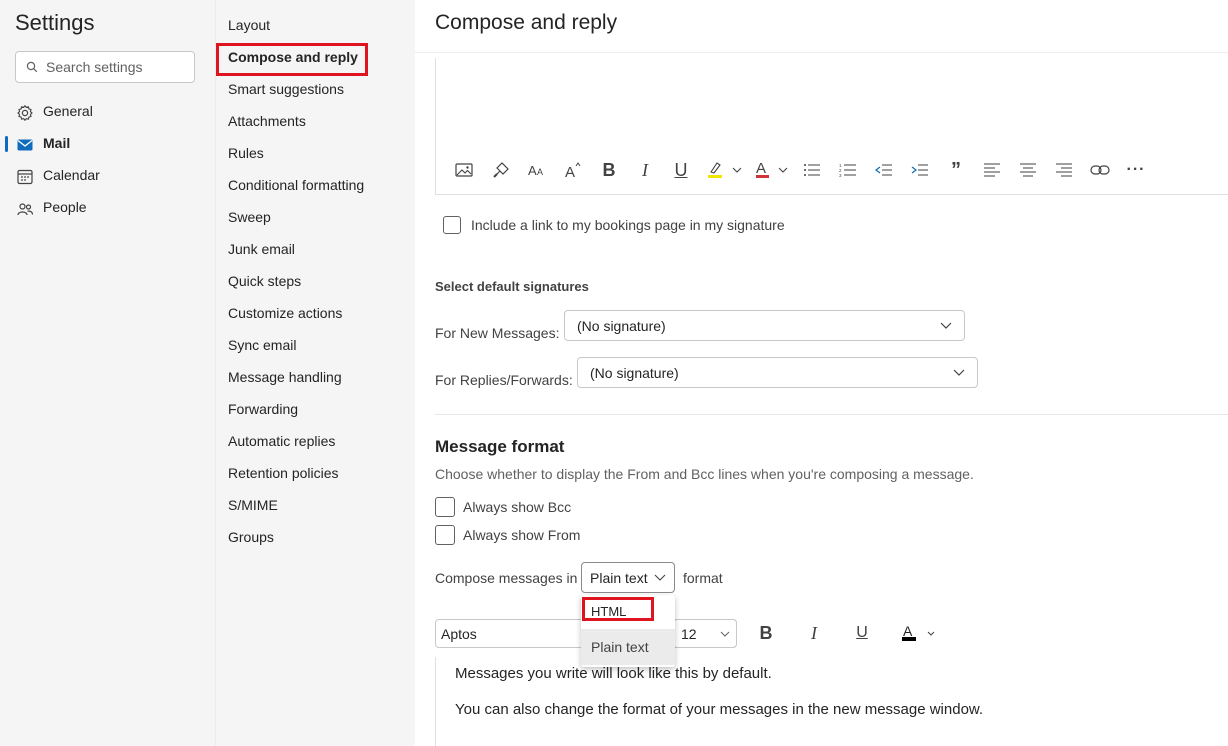  I want to click on subnav-conditional-formatting: Conditional formatting, so click(296, 185).